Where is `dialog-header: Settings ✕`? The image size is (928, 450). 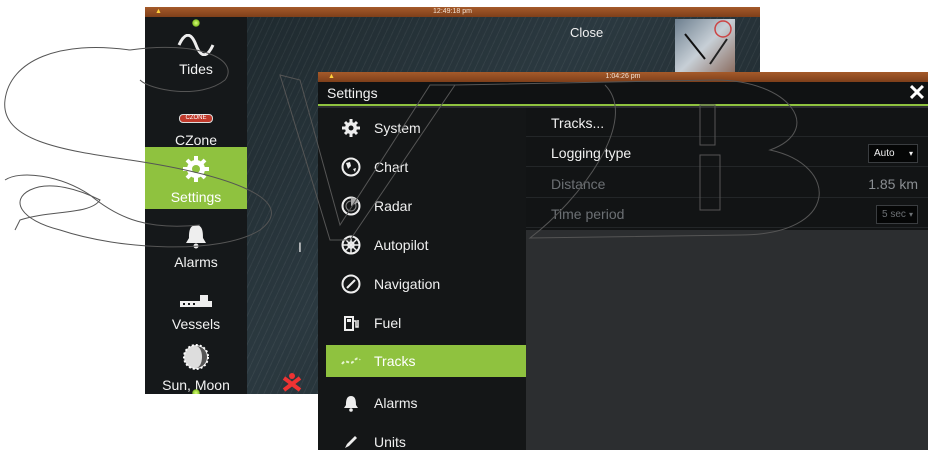
dialog-header: Settings ✕ is located at coordinates (623, 94).